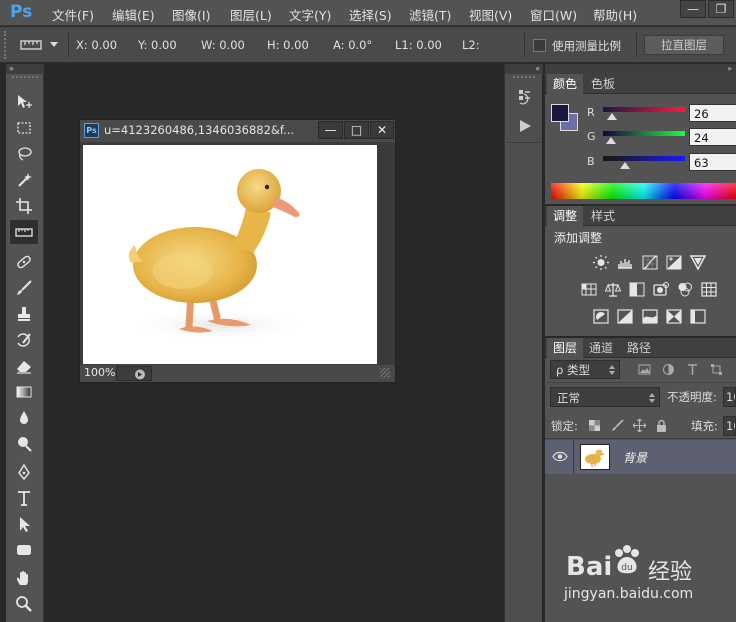 The height and width of the screenshot is (622, 736). I want to click on collapse-strip-icon: «, so click(524, 69).